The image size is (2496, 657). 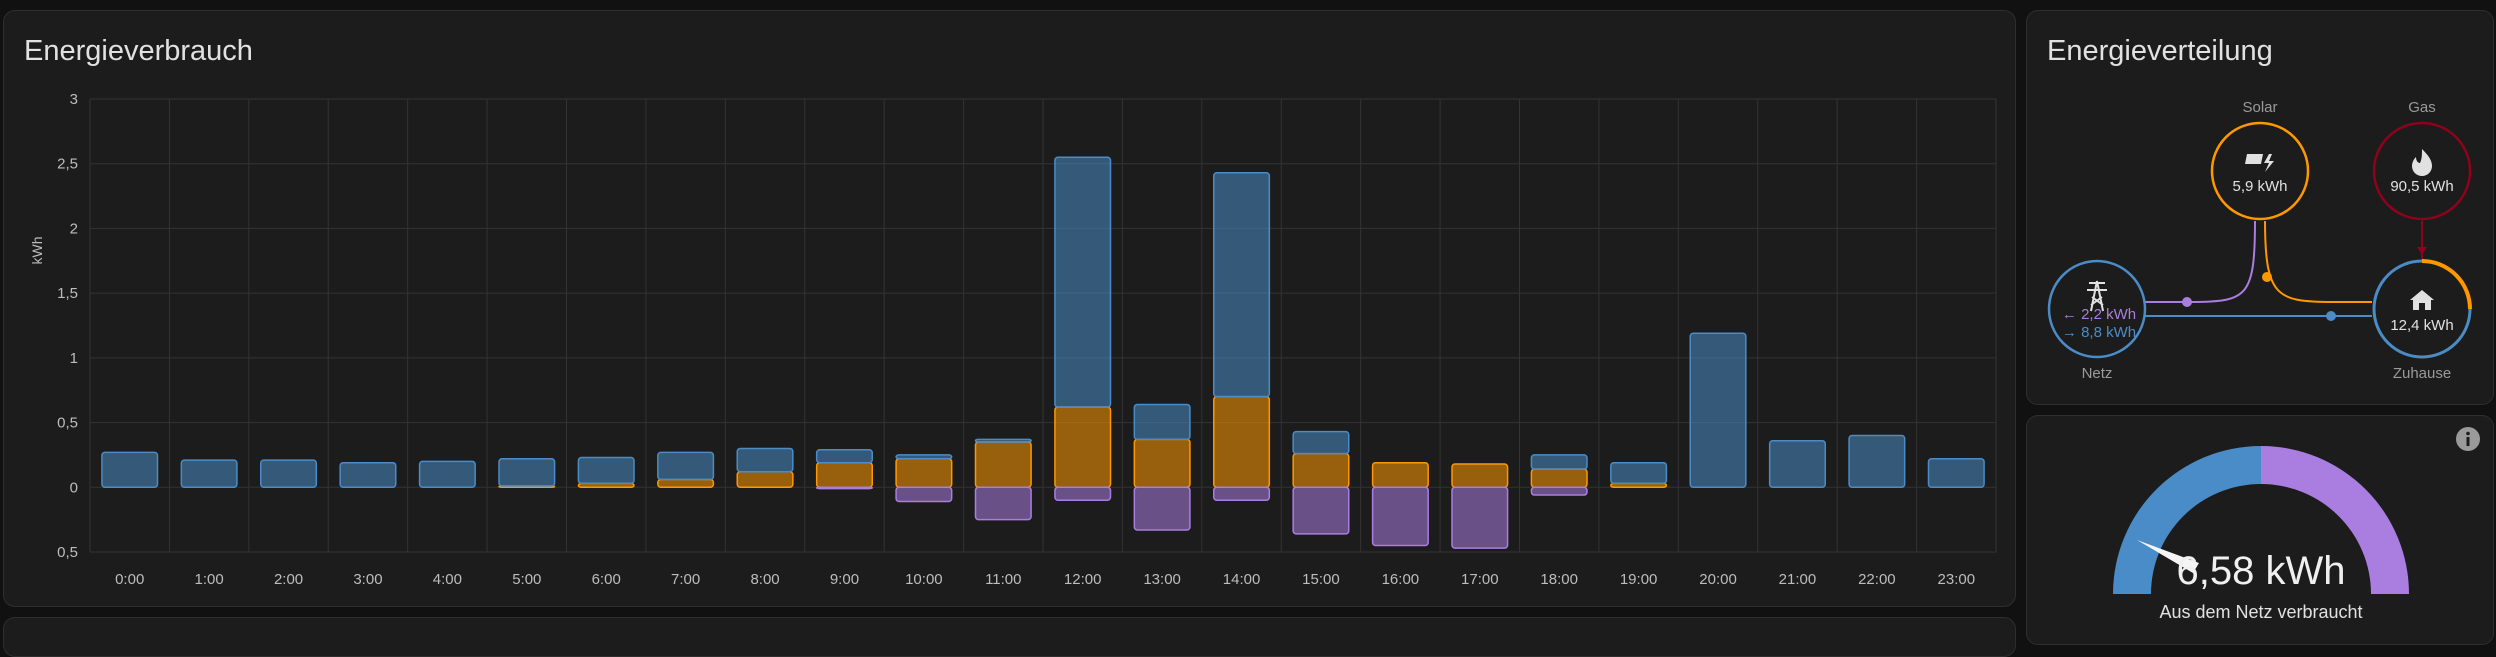 What do you see at coordinates (2259, 163) in the screenshot?
I see `solar-panel-icon` at bounding box center [2259, 163].